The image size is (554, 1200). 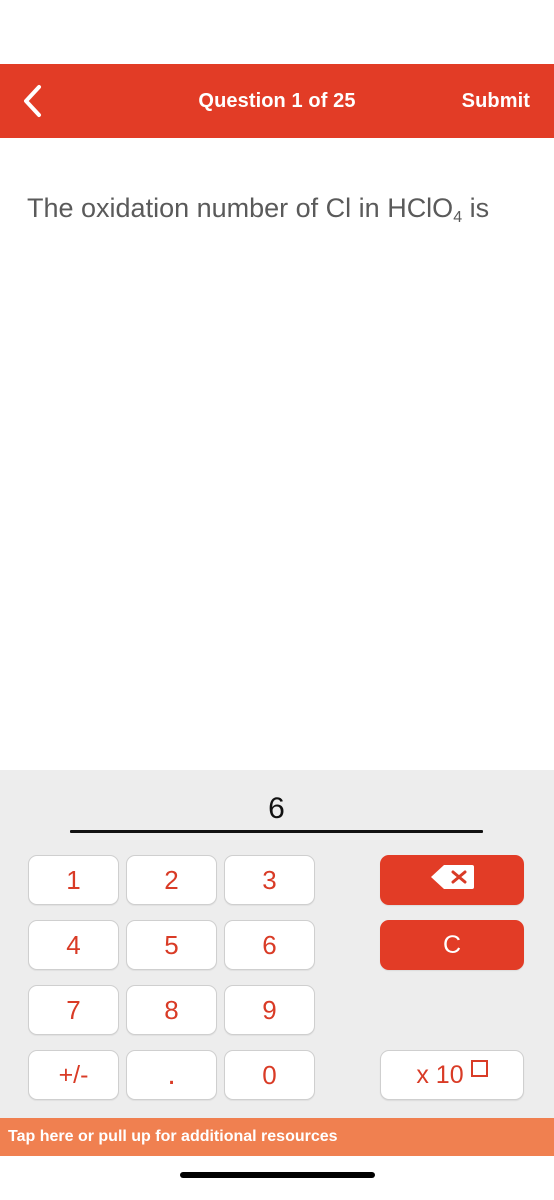 What do you see at coordinates (240, 208) in the screenshot?
I see `question-text-main: The oxidation number of Cl in HClO` at bounding box center [240, 208].